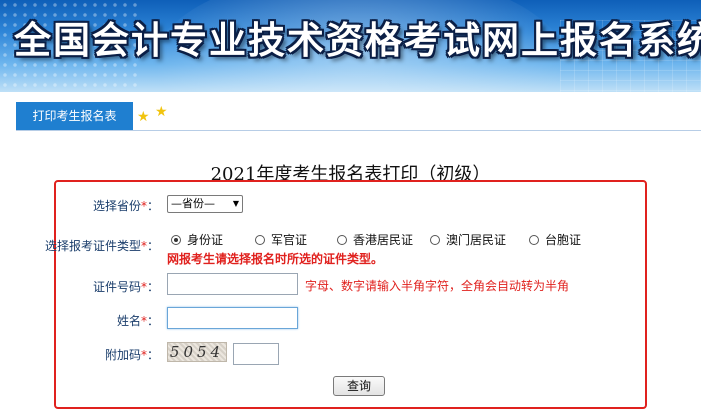 Image resolution: width=701 pixels, height=419 pixels. I want to click on radio-id-card: 身份证, so click(197, 239).